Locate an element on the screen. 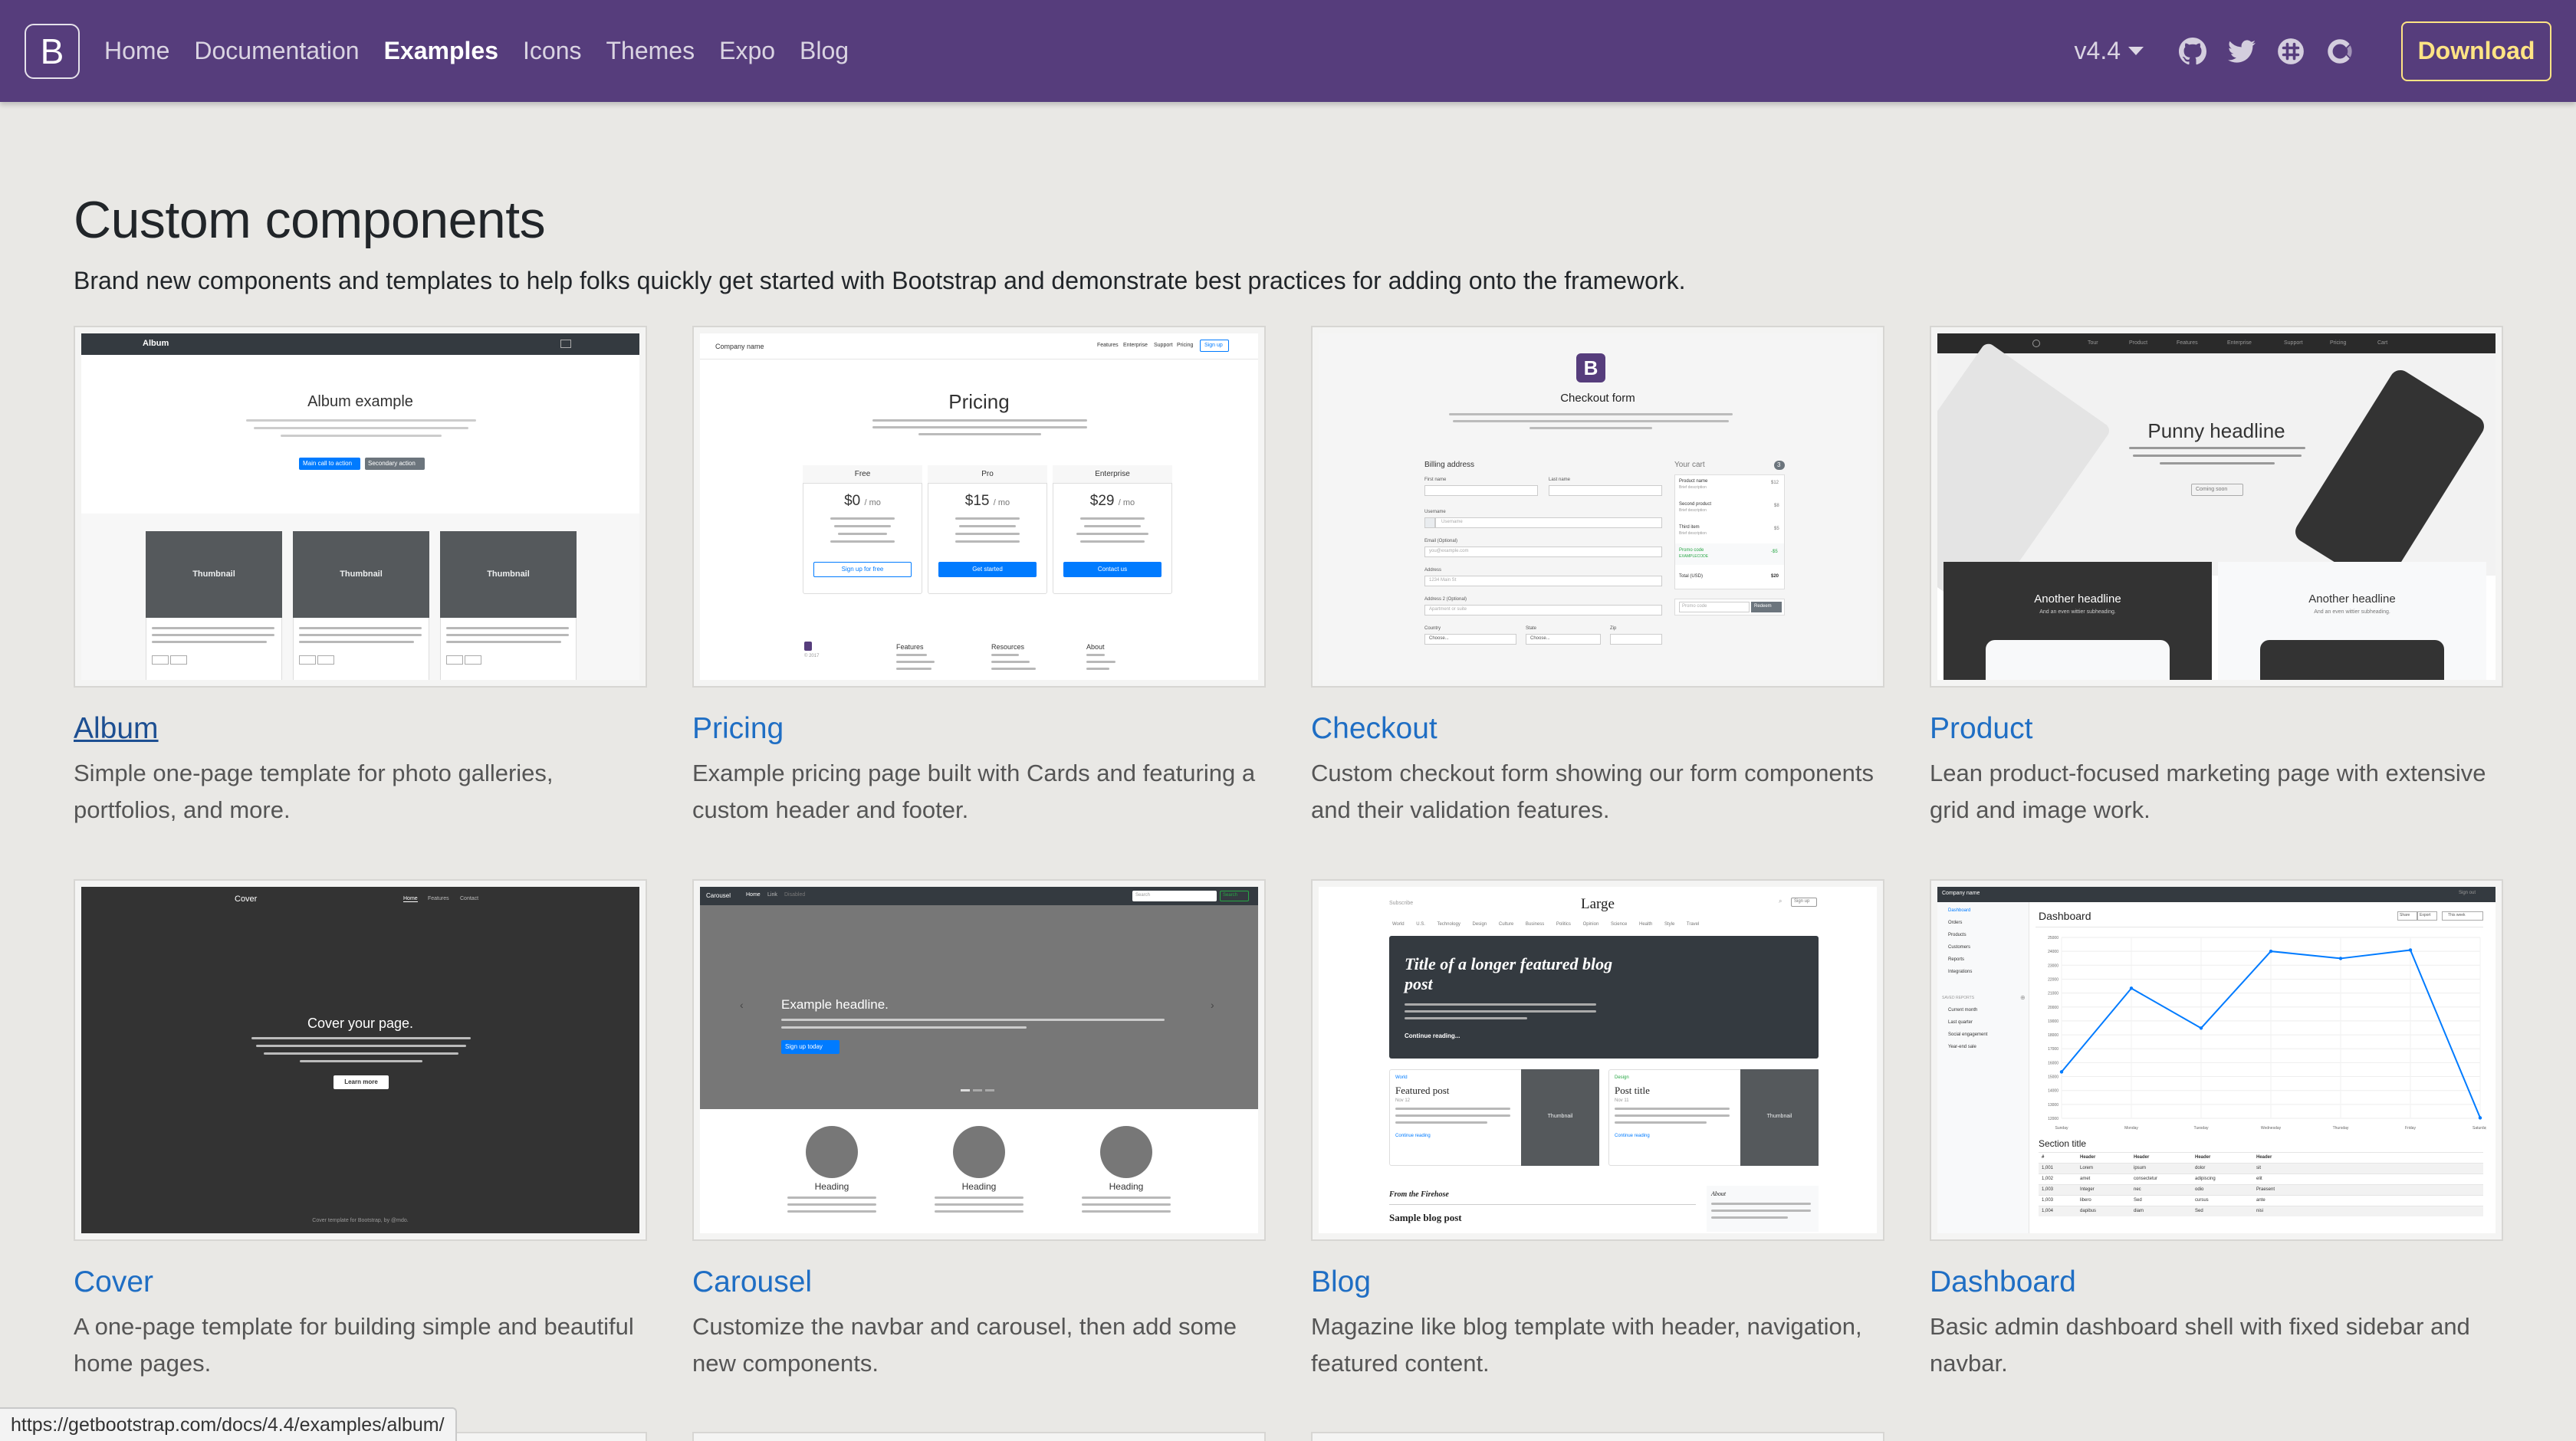 The width and height of the screenshot is (2576, 1441). table-cell: ante is located at coordinates (2261, 1200).